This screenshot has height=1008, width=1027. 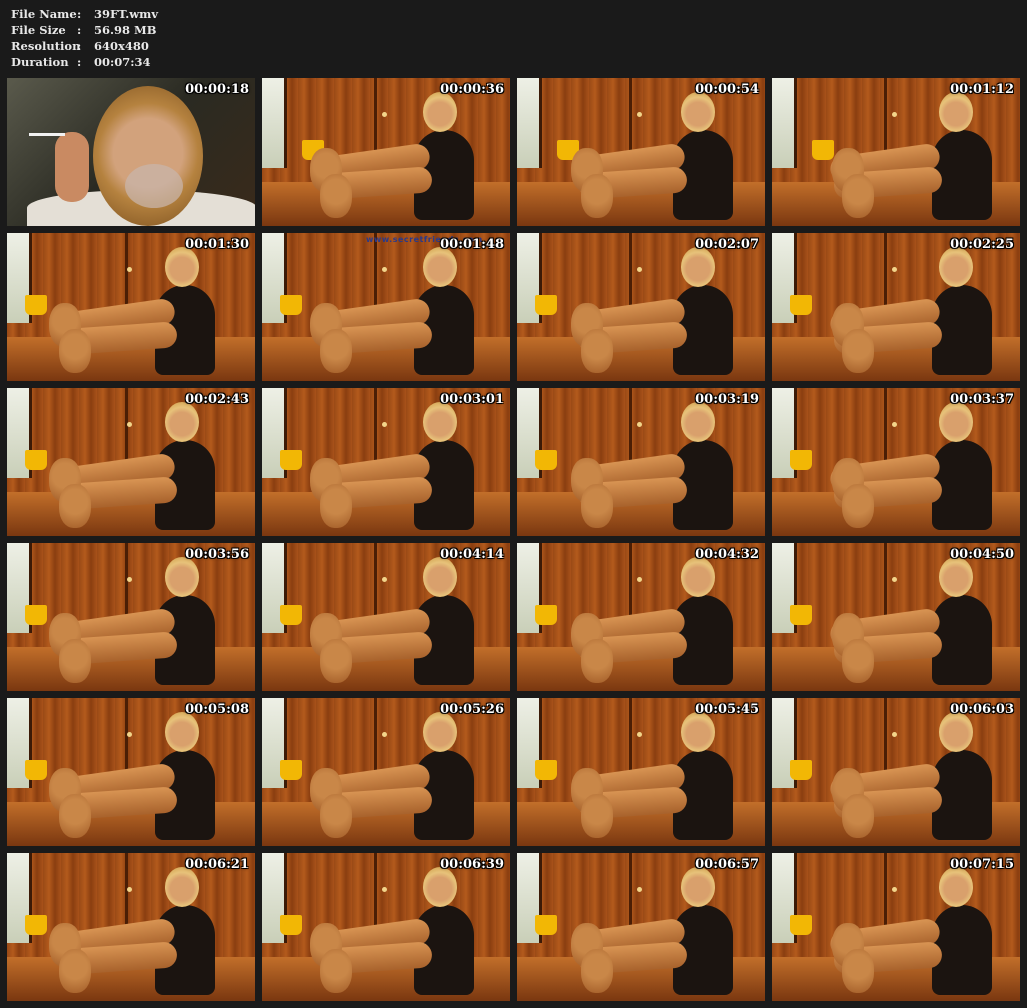 What do you see at coordinates (896, 617) in the screenshot?
I see `thumbnail: 00:04:50` at bounding box center [896, 617].